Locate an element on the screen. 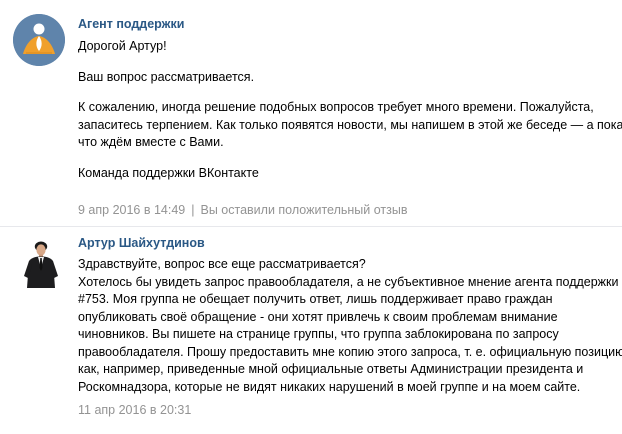  message-meta: 11 апр 2016 в 20:31 is located at coordinates (134, 410).